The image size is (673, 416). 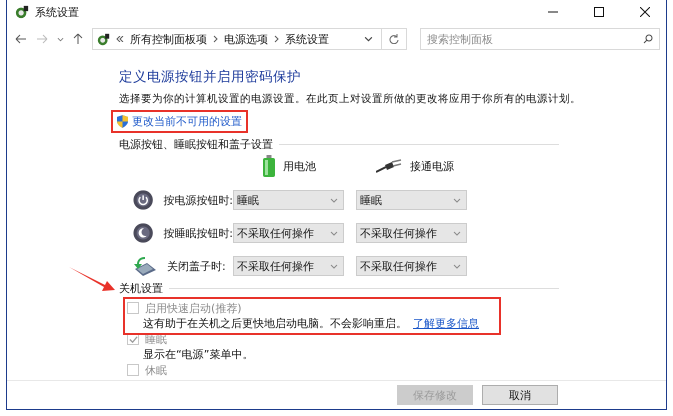 What do you see at coordinates (196, 144) in the screenshot?
I see `section-title: 电源按钮、睡眠按钮和盖子设置` at bounding box center [196, 144].